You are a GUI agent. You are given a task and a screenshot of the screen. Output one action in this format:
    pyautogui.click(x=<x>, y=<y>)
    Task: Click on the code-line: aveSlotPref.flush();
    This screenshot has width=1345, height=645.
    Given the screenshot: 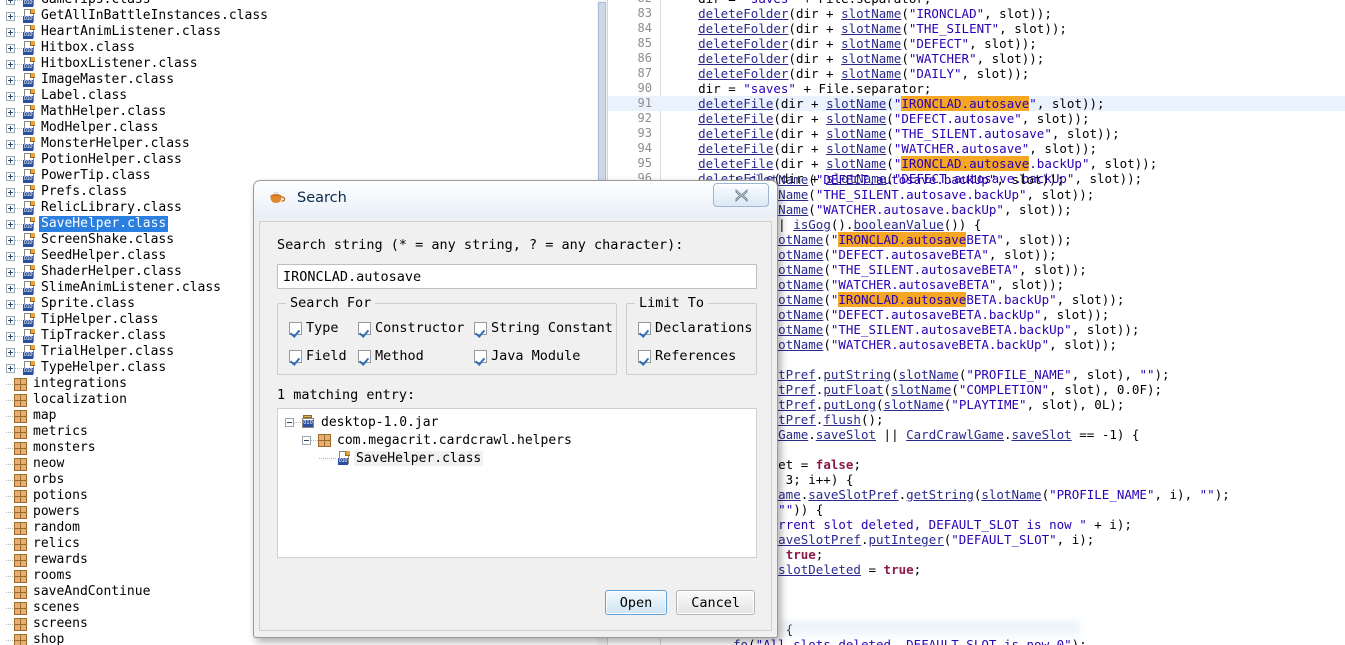 What is the action you would take?
    pyautogui.click(x=1039, y=419)
    